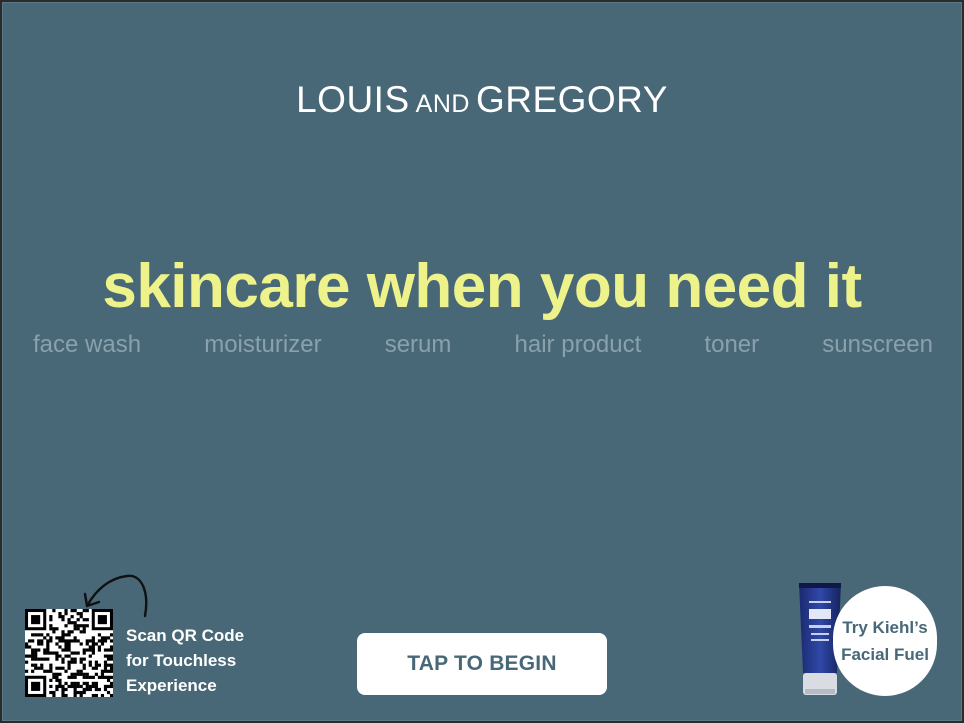 Image resolution: width=964 pixels, height=723 pixels. What do you see at coordinates (353, 99) in the screenshot?
I see `brand-name-part1: LOUIS` at bounding box center [353, 99].